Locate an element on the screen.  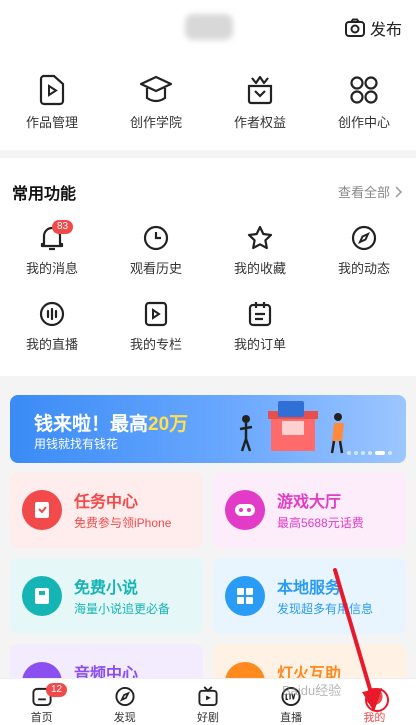
func-item-label: 我的消息 is located at coordinates (51, 268).